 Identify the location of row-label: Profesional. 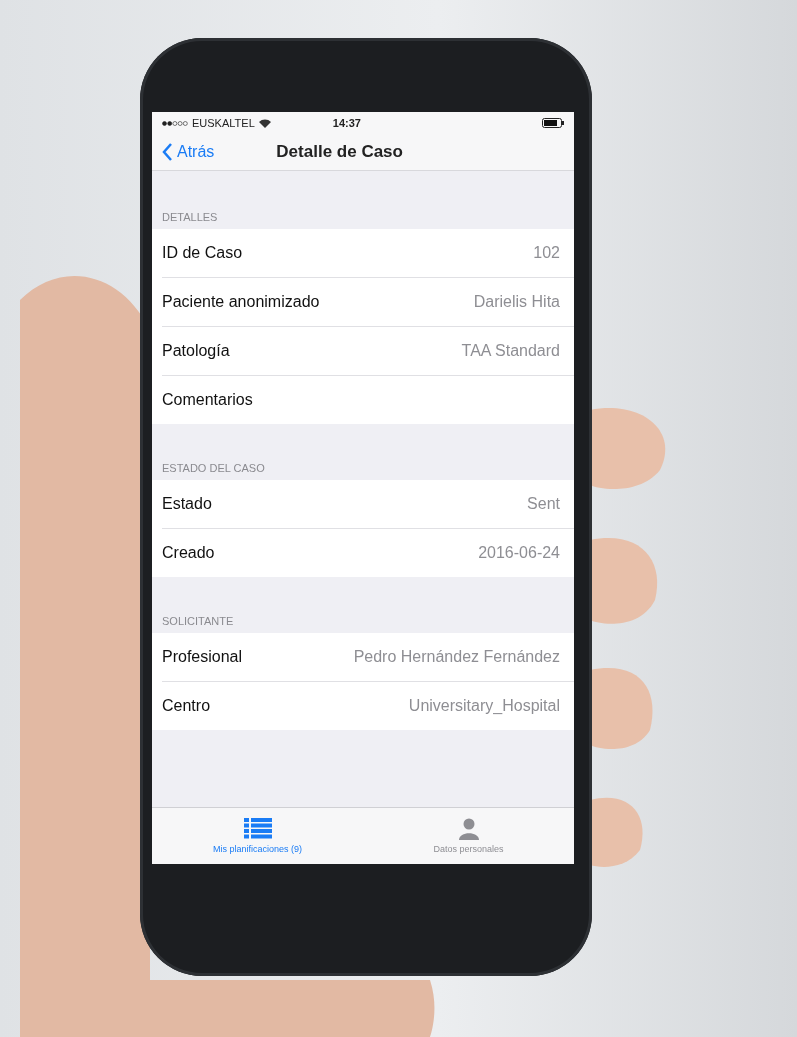
(202, 657).